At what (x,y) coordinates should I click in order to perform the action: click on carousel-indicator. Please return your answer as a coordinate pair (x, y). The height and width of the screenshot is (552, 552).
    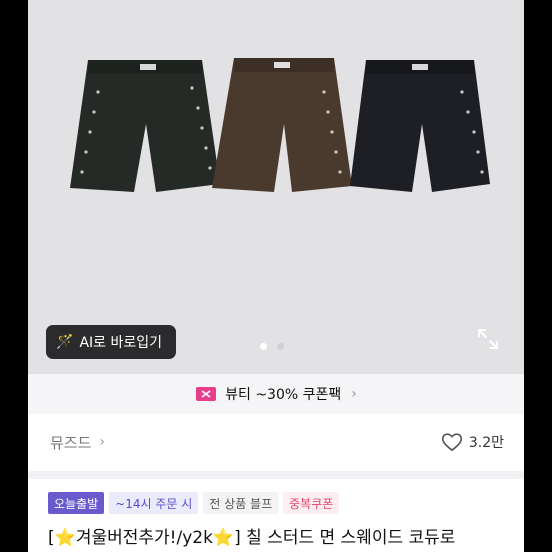
    Looking at the image, I should click on (272, 346).